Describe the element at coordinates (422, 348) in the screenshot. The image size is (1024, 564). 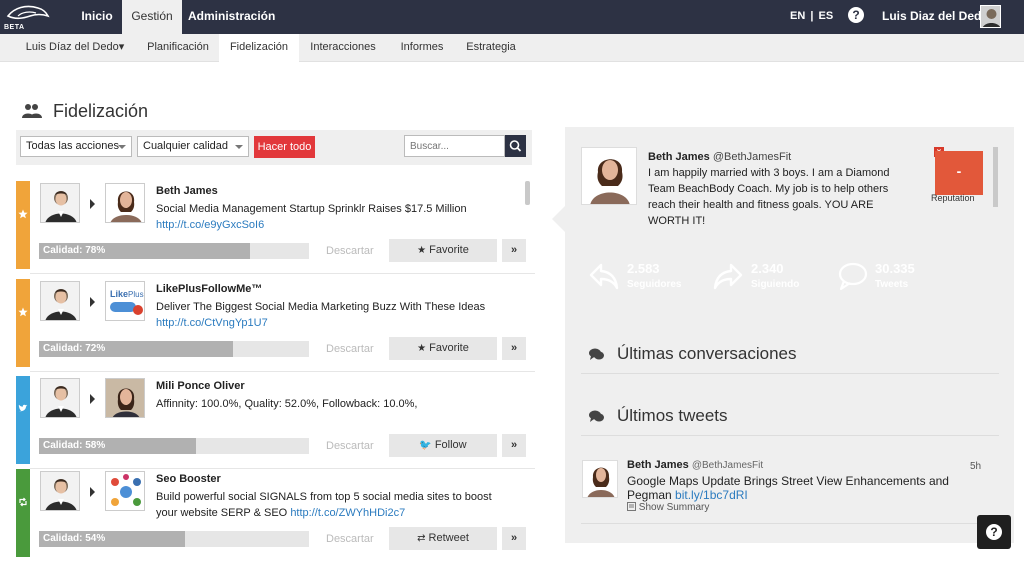
I see `action-icon: ★` at that location.